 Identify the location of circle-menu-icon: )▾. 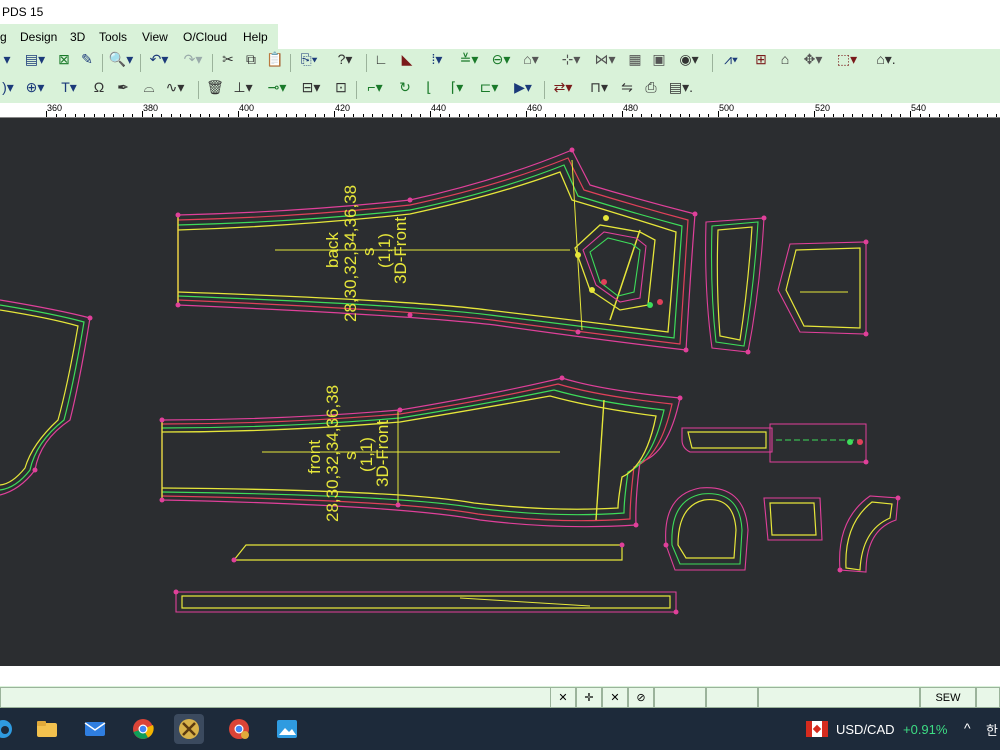
(8, 87).